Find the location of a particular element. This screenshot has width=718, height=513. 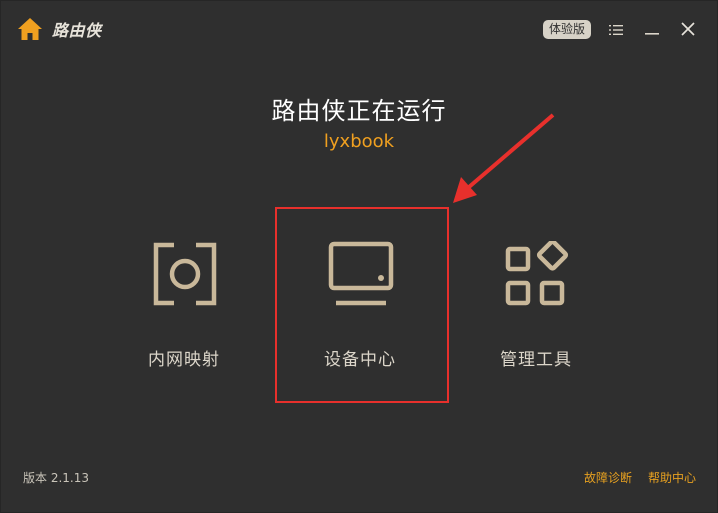

menu-icon is located at coordinates (616, 30).